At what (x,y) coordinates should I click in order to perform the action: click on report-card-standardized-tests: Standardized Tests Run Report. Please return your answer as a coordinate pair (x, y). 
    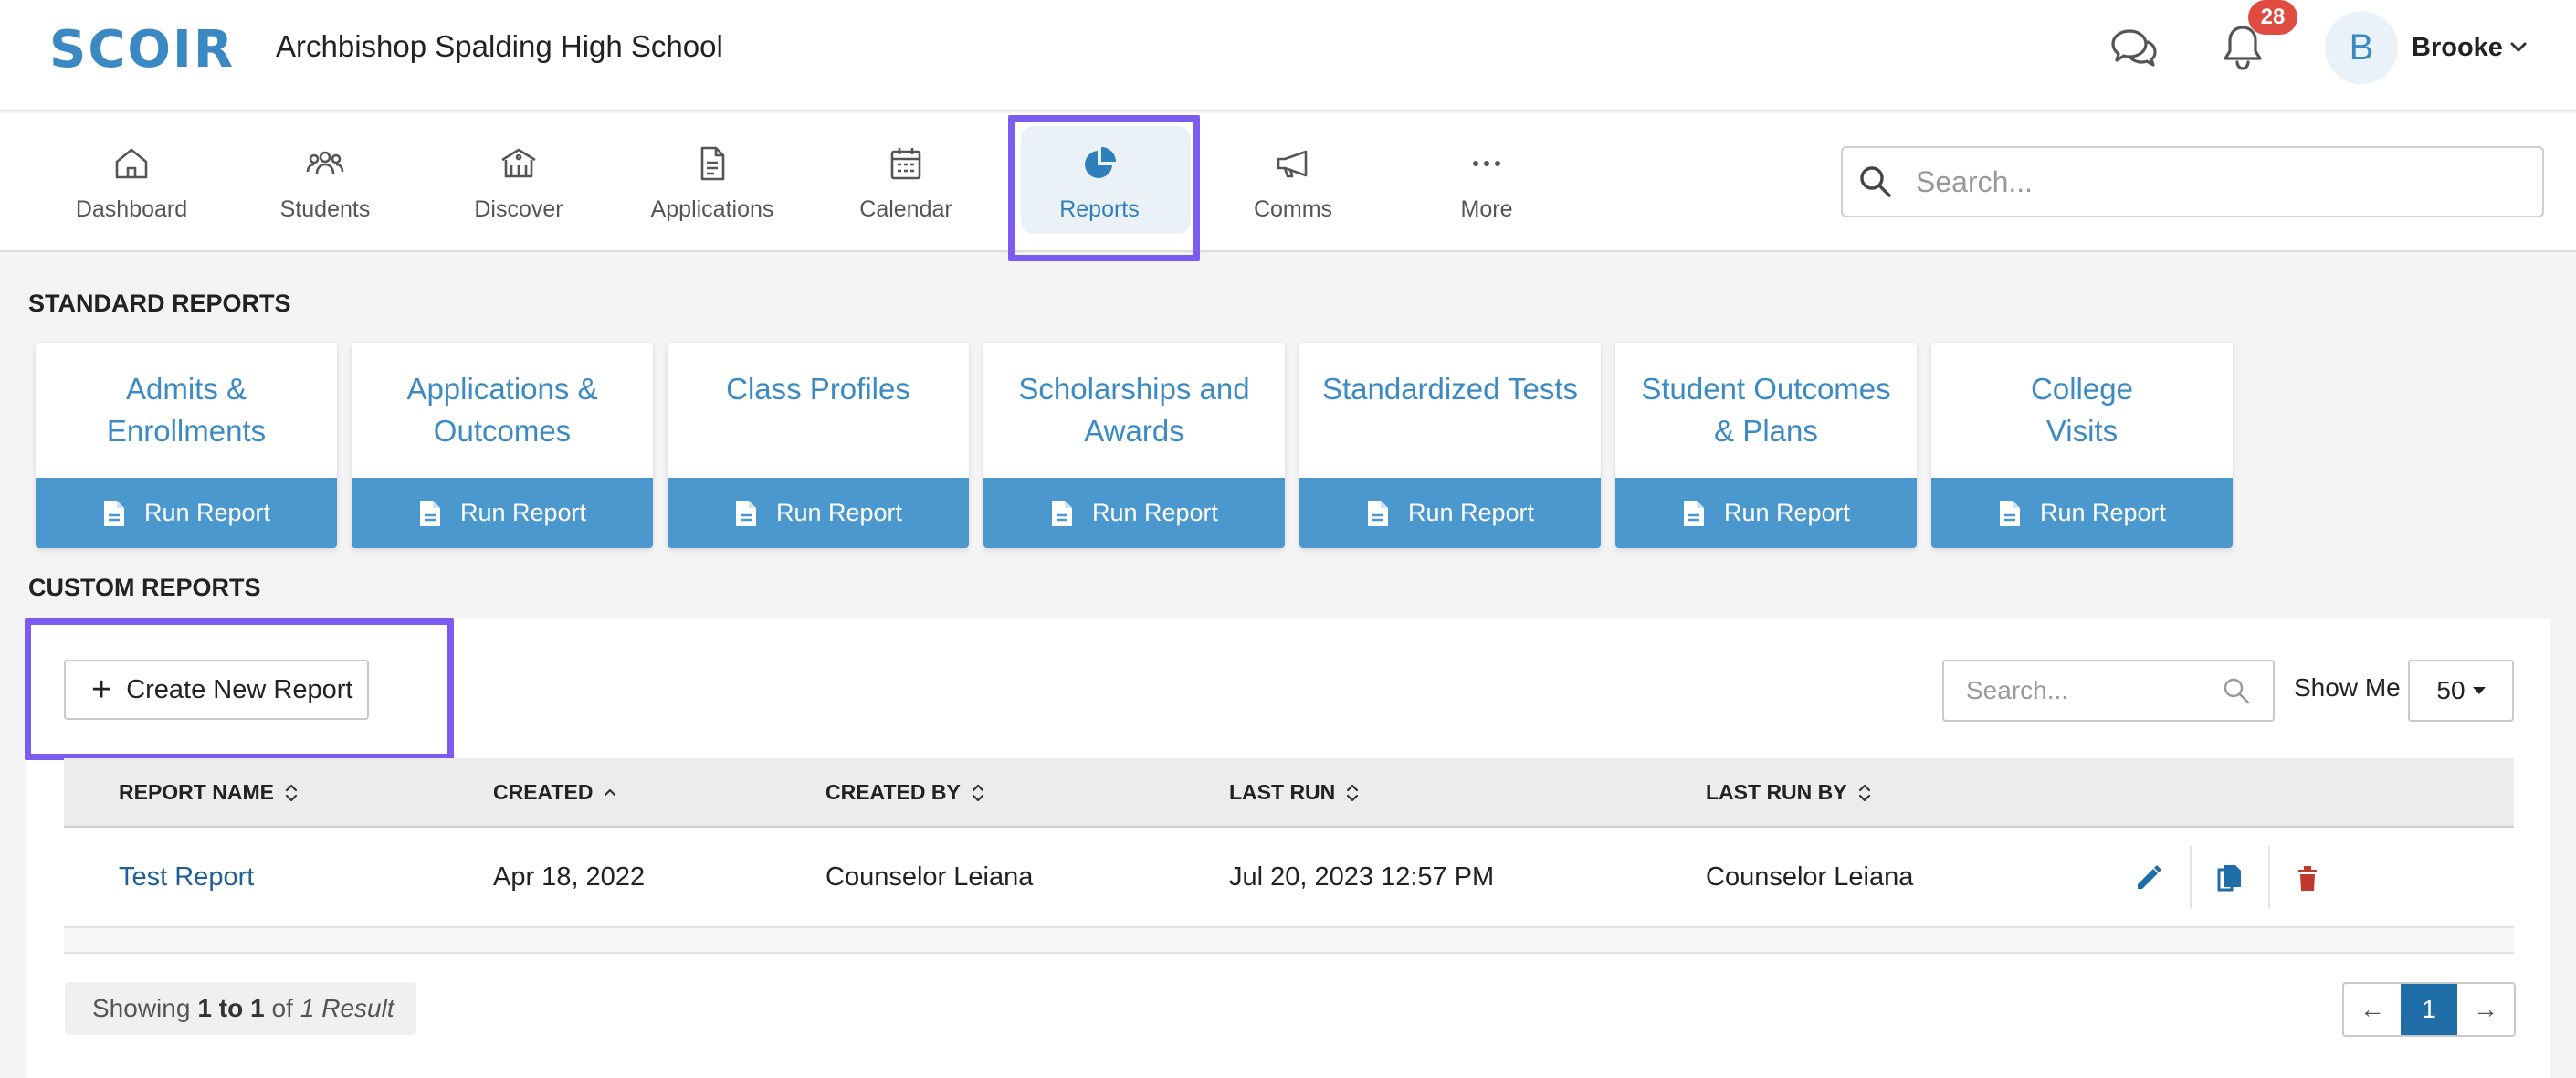
    Looking at the image, I should click on (1450, 445).